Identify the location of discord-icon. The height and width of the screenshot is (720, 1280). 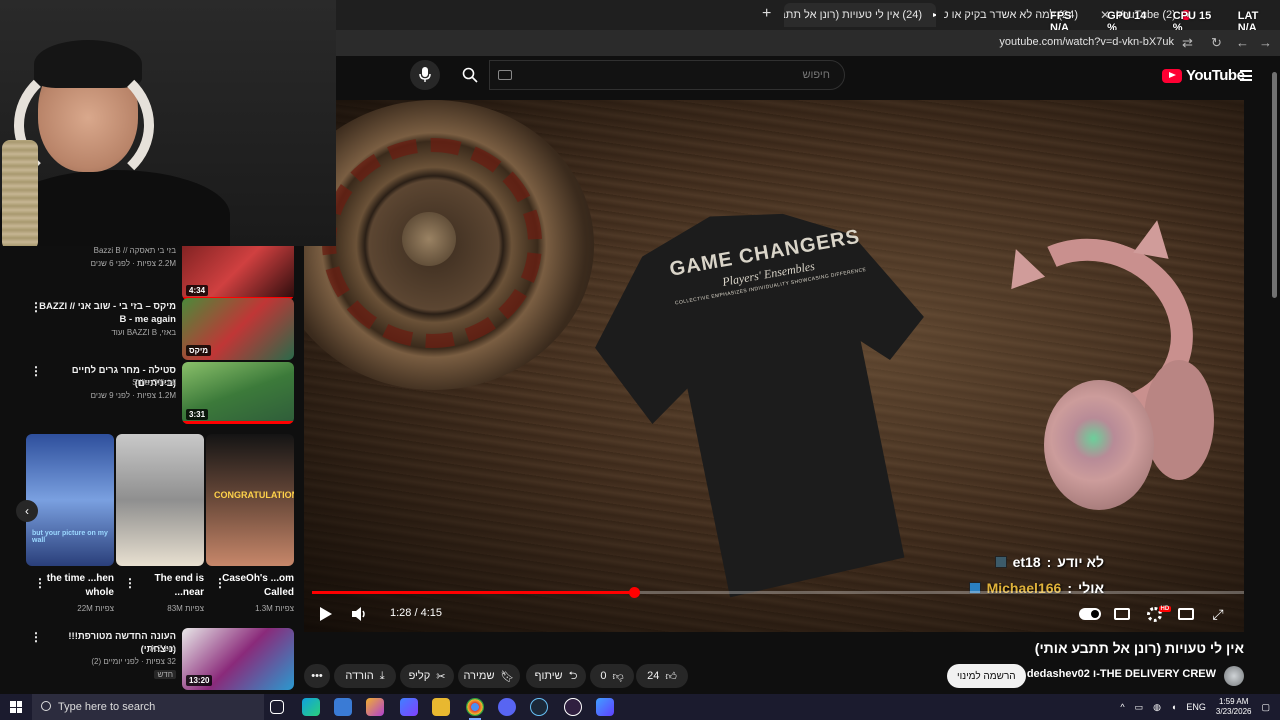
(507, 707).